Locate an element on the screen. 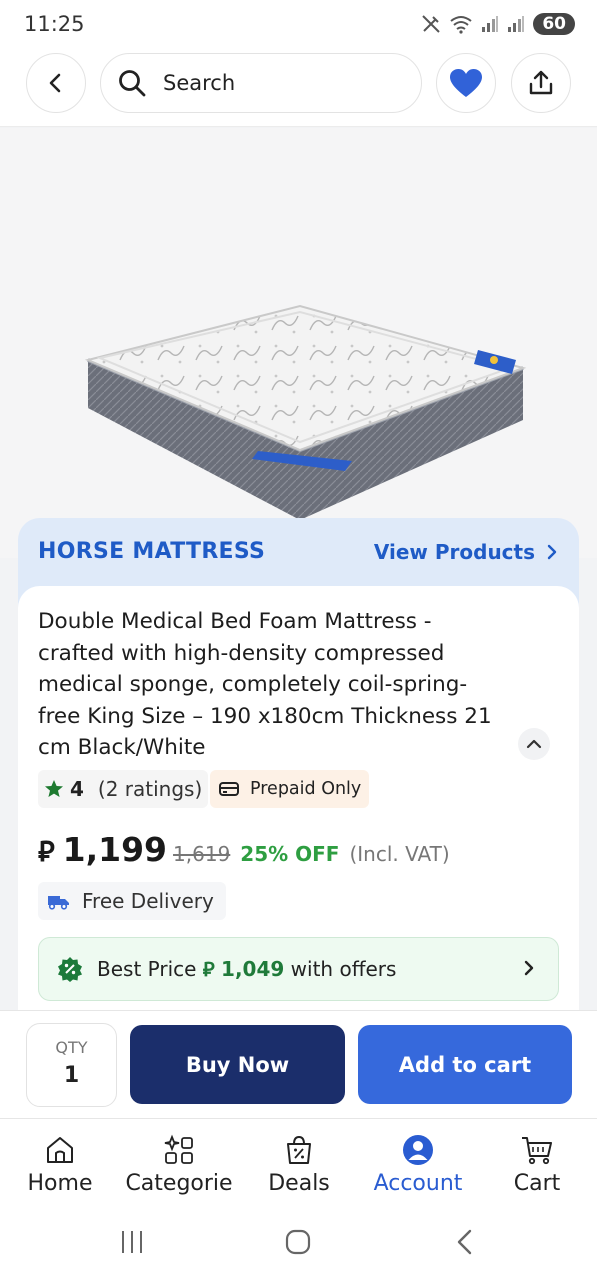  card-icon is located at coordinates (229, 789).